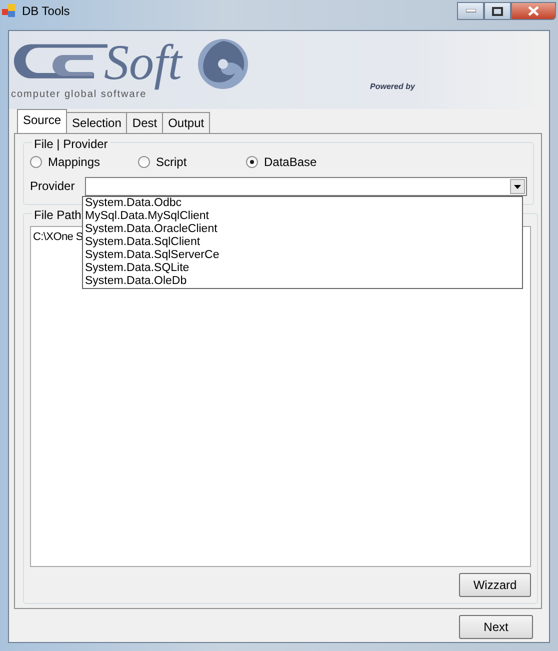 This screenshot has width=558, height=651. I want to click on radio-label: DataBase, so click(290, 162).